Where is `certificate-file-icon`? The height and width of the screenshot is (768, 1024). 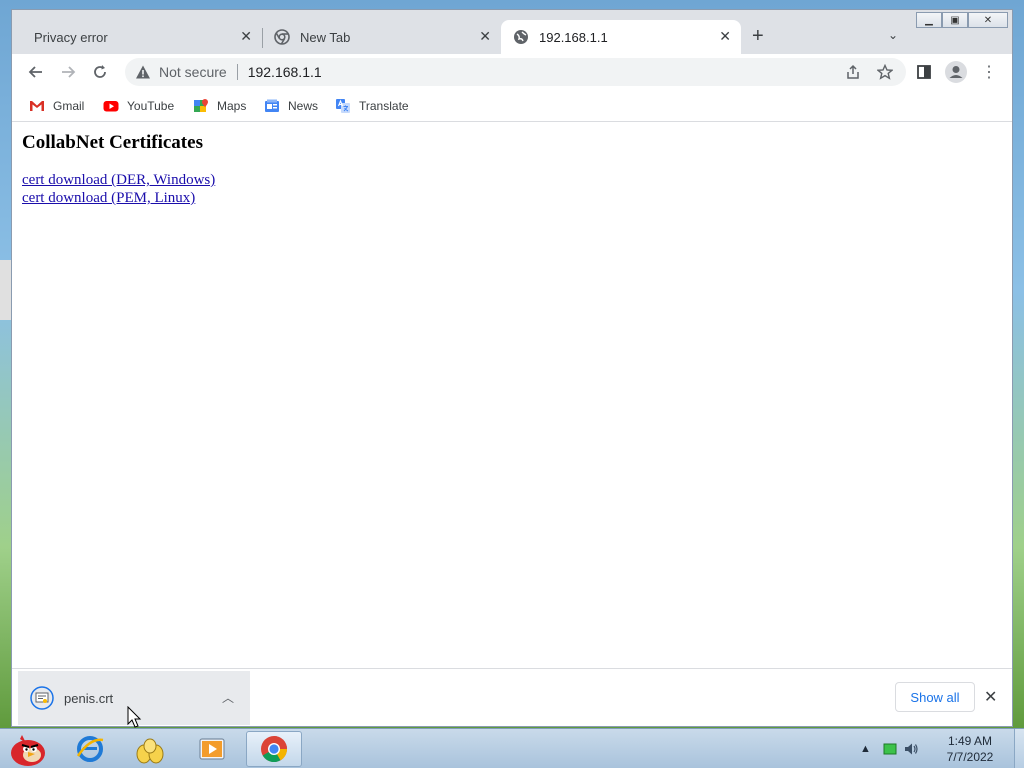
certificate-file-icon is located at coordinates (42, 698).